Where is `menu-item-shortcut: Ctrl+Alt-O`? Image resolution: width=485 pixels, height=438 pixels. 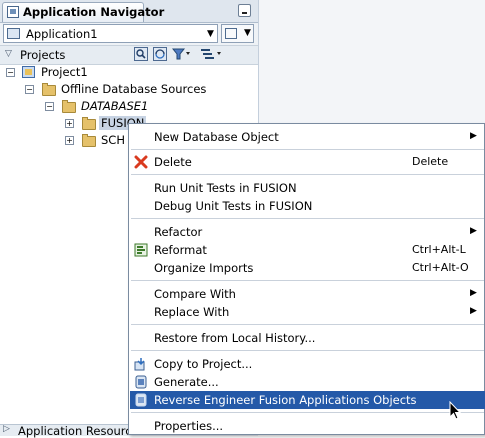 menu-item-shortcut: Ctrl+Alt-O is located at coordinates (440, 267).